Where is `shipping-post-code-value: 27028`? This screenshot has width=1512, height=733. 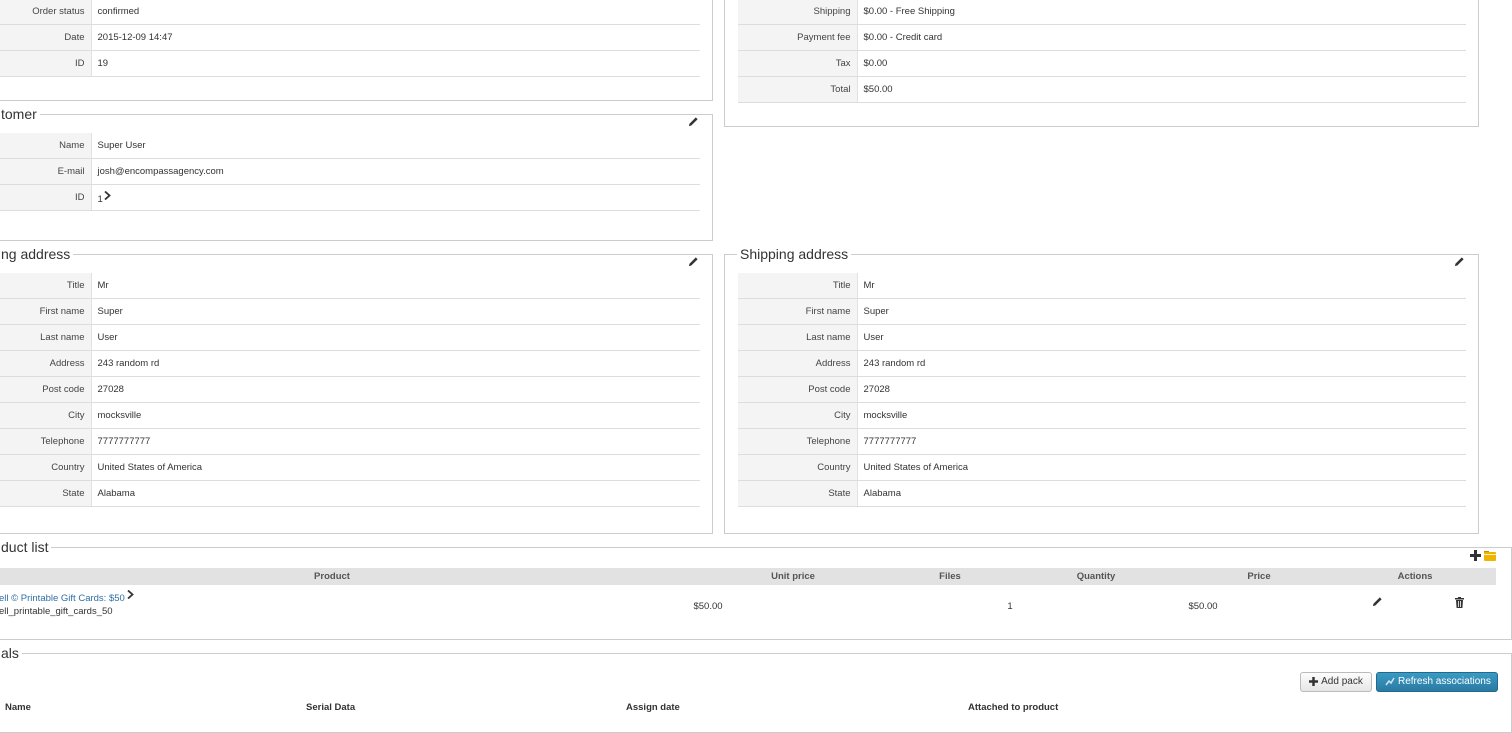 shipping-post-code-value: 27028 is located at coordinates (1161, 389).